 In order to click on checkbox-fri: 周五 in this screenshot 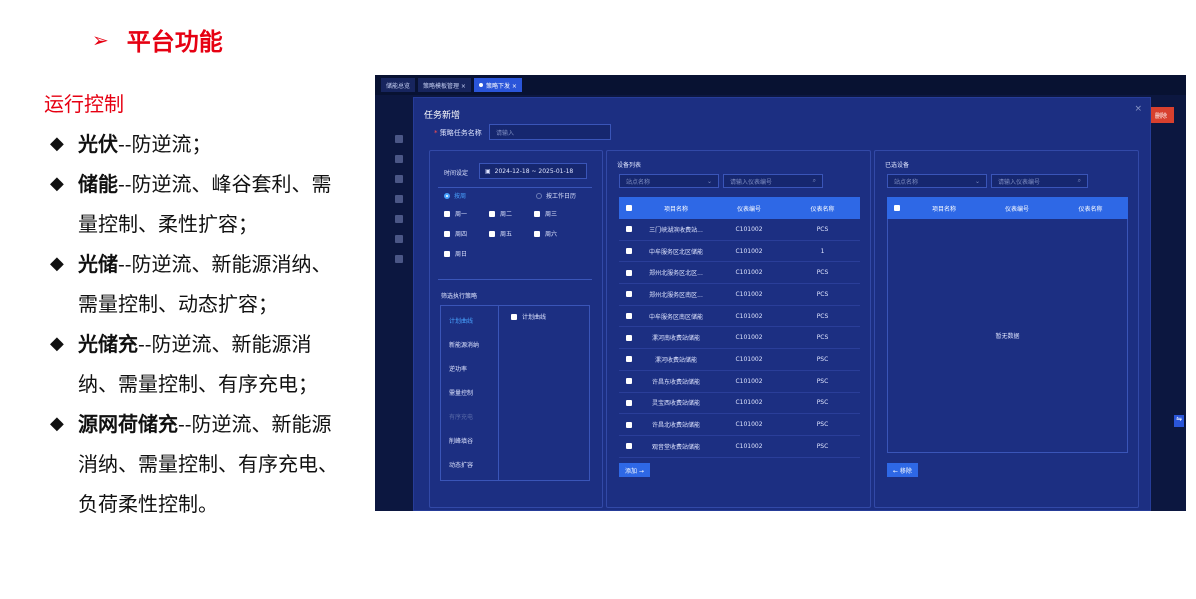, I will do `click(500, 233)`.